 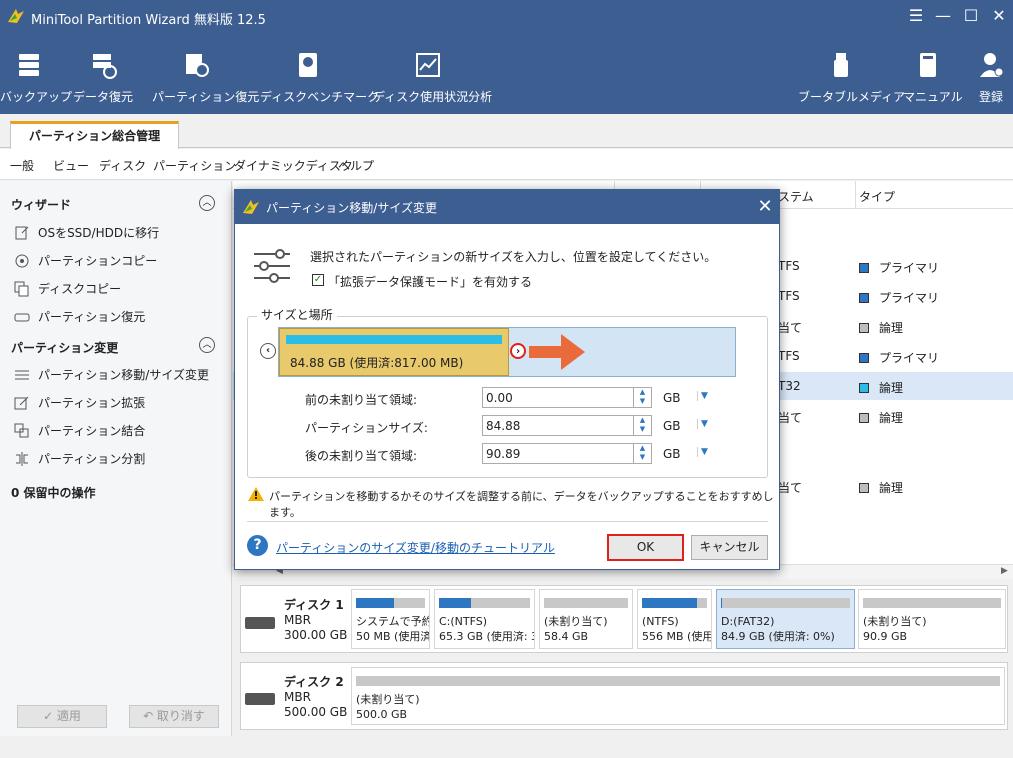 I want to click on move-left-arrow-icon: ‹, so click(x=268, y=351).